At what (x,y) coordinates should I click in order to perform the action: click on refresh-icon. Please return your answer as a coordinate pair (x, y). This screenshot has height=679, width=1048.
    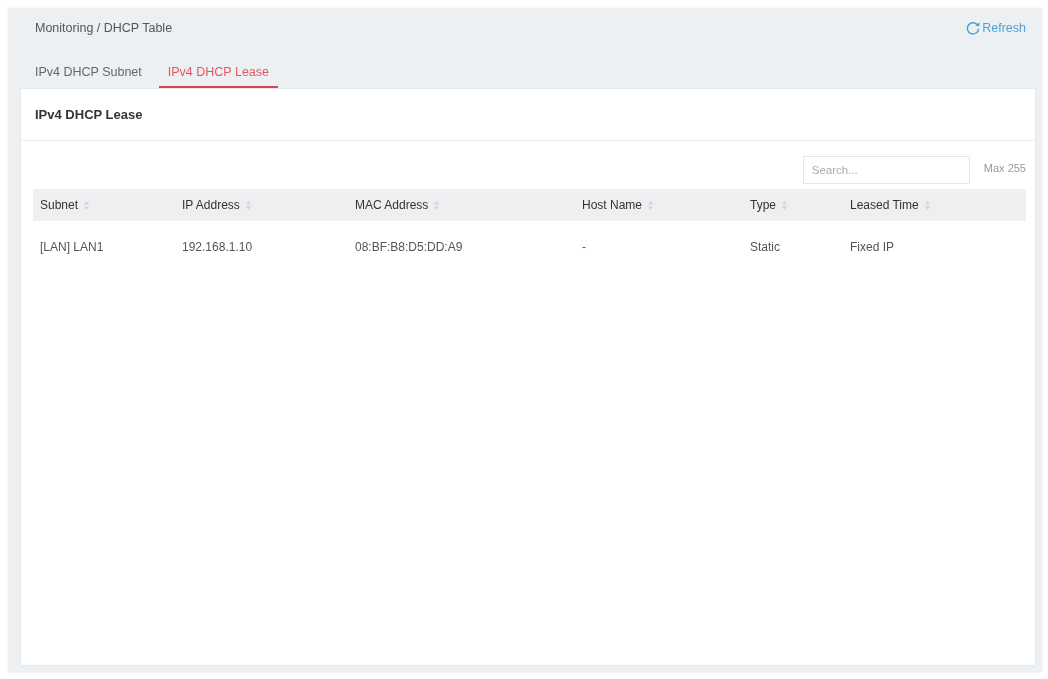
    Looking at the image, I should click on (973, 28).